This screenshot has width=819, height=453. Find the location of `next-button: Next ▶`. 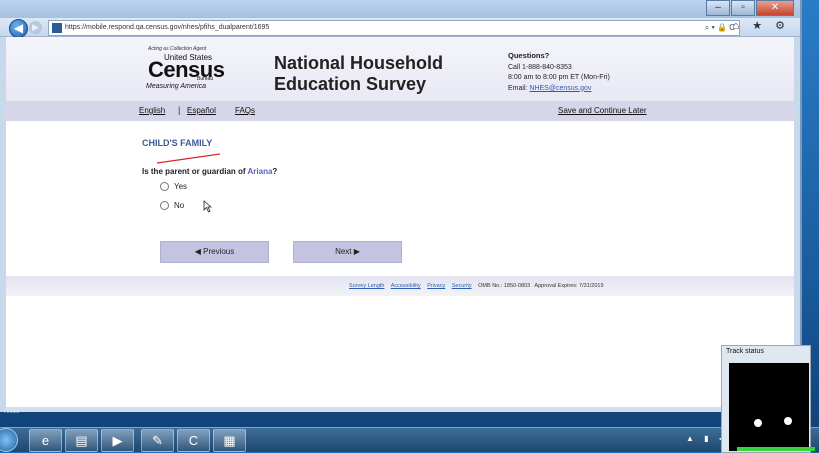

next-button: Next ▶ is located at coordinates (347, 252).